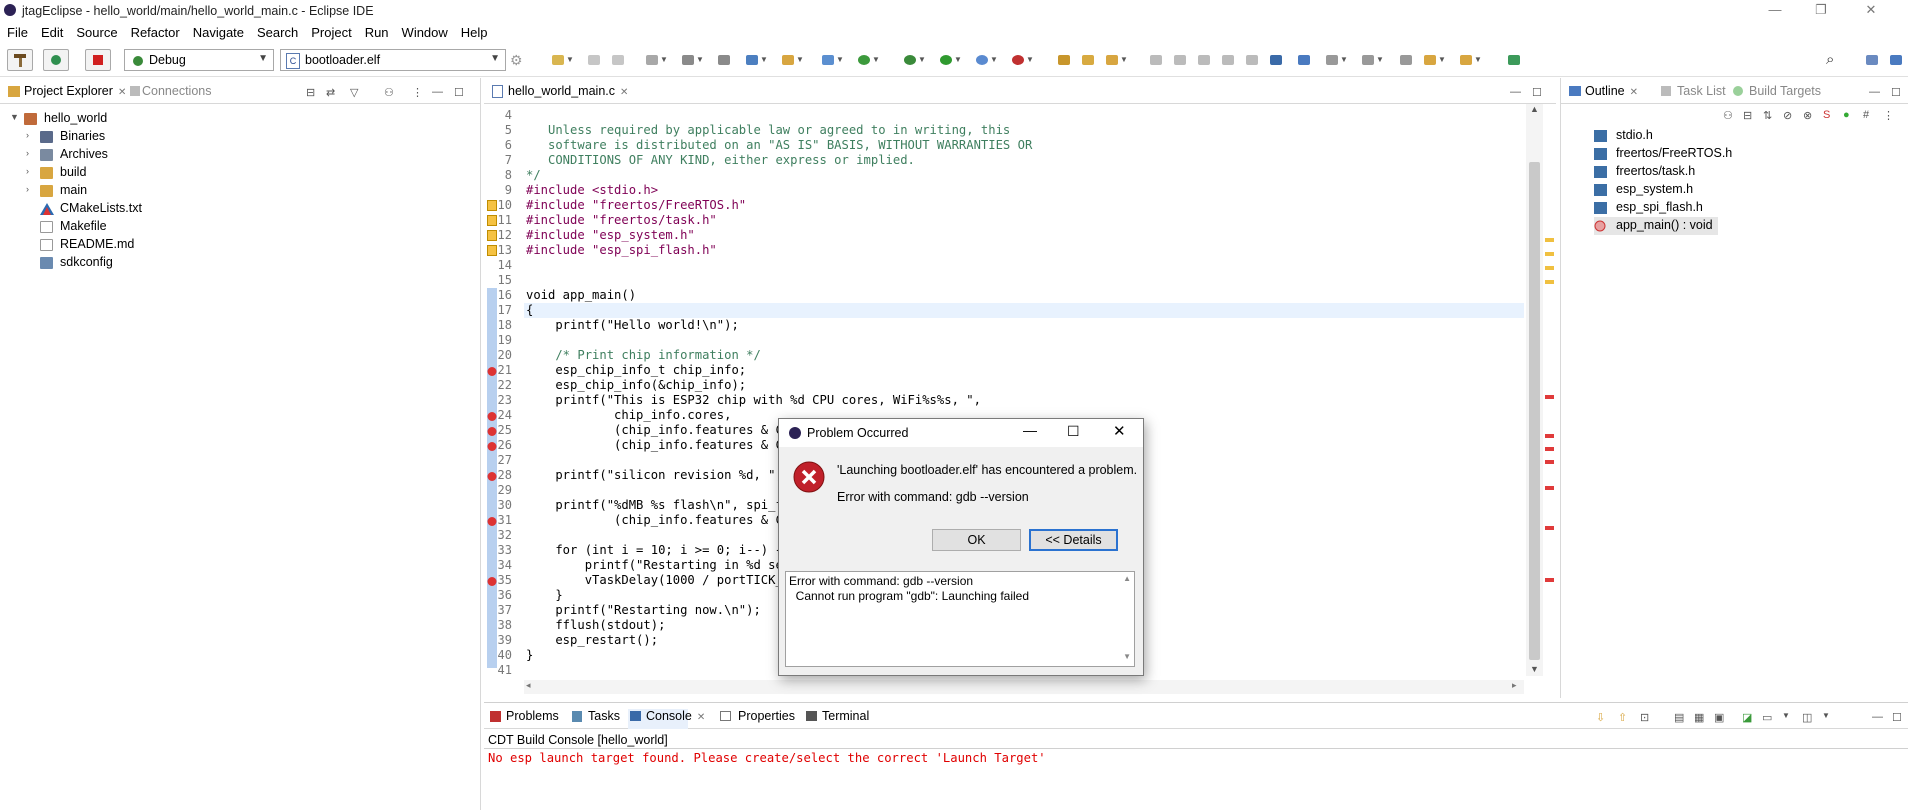  Describe the element at coordinates (1119, 431) in the screenshot. I see `dialog-close-button: ✕` at that location.